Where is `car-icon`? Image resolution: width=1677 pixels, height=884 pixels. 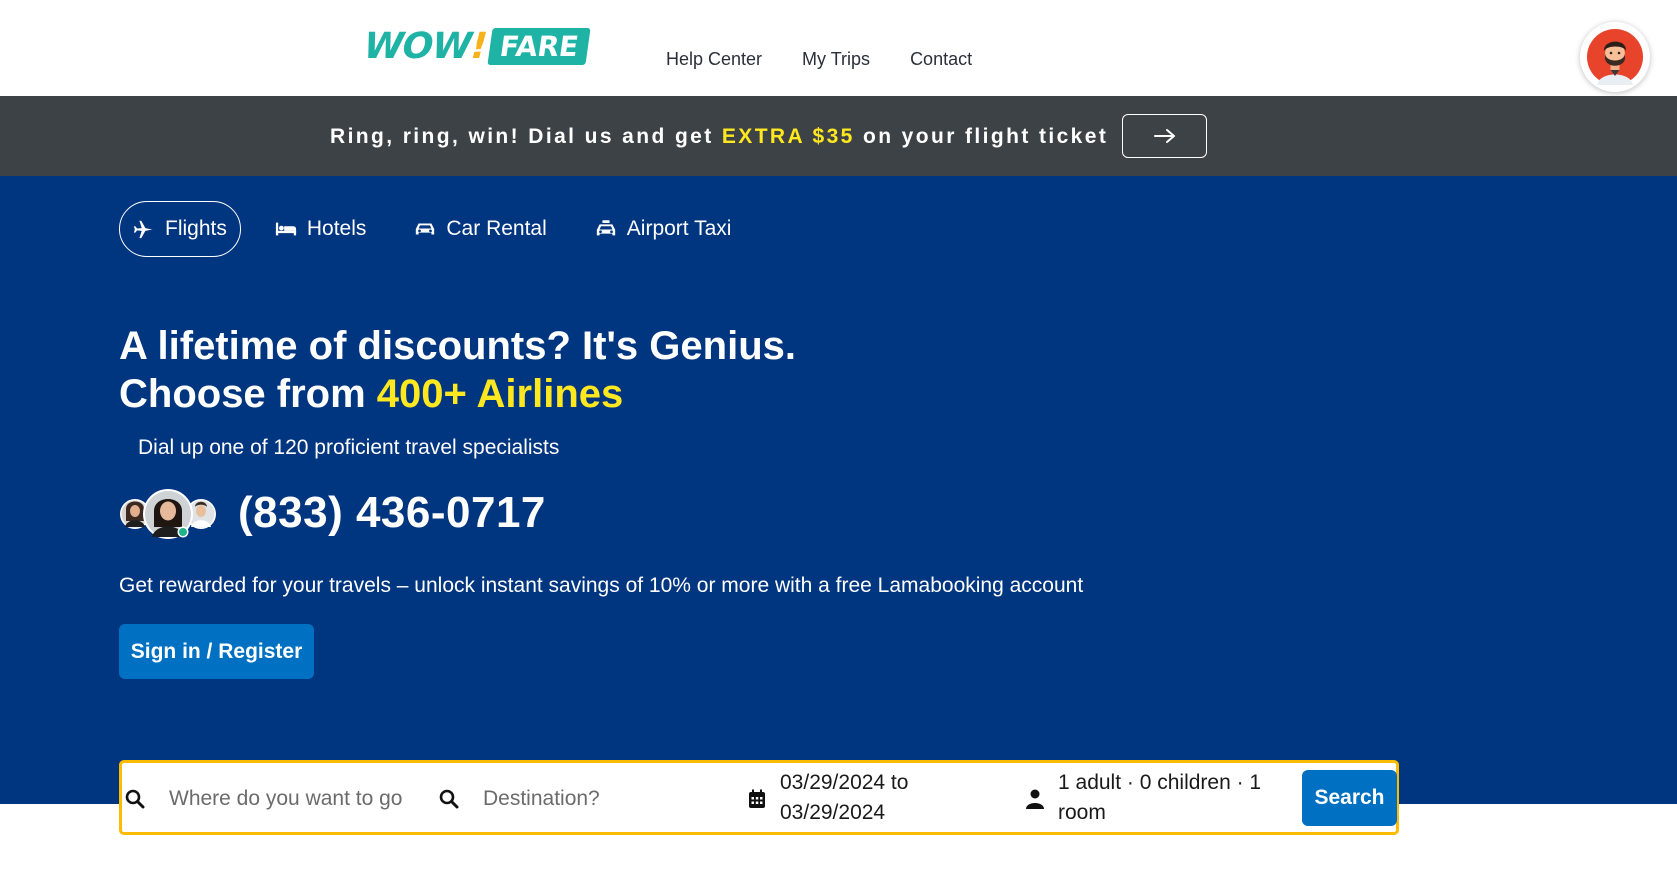 car-icon is located at coordinates (425, 229).